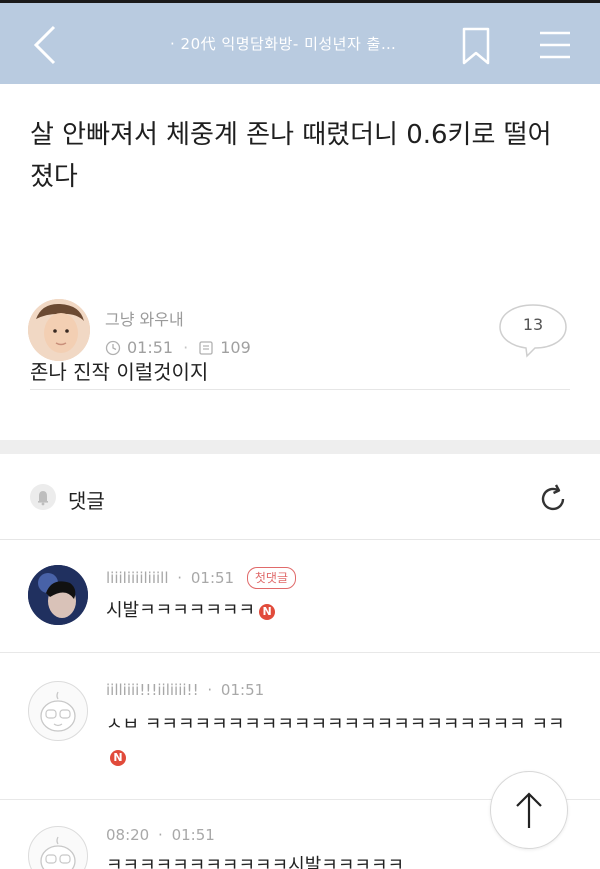  Describe the element at coordinates (335, 724) in the screenshot. I see `comment-text: ㅅㅂ ㅋㅋㅋㅋㅋㅋㅋㅋㅋㅋㅋㅋㅋㅋㅋㅋㅋㅋㅋㅋㅋㅋㅋ ㅋㅋ` at that location.